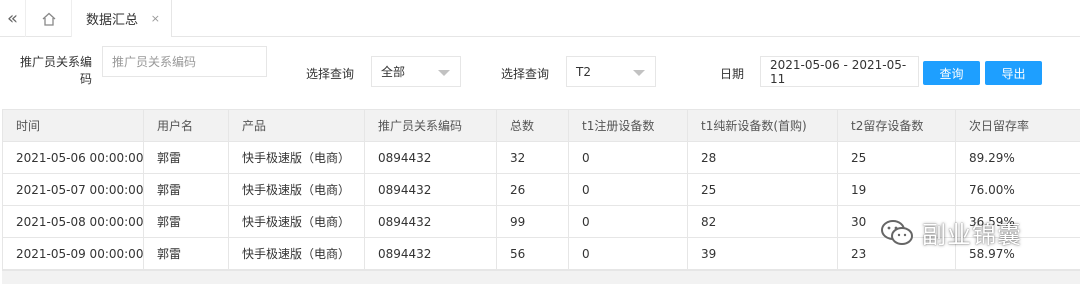 The height and width of the screenshot is (284, 1080). Describe the element at coordinates (532, 189) in the screenshot. I see `cell-total: 26` at that location.